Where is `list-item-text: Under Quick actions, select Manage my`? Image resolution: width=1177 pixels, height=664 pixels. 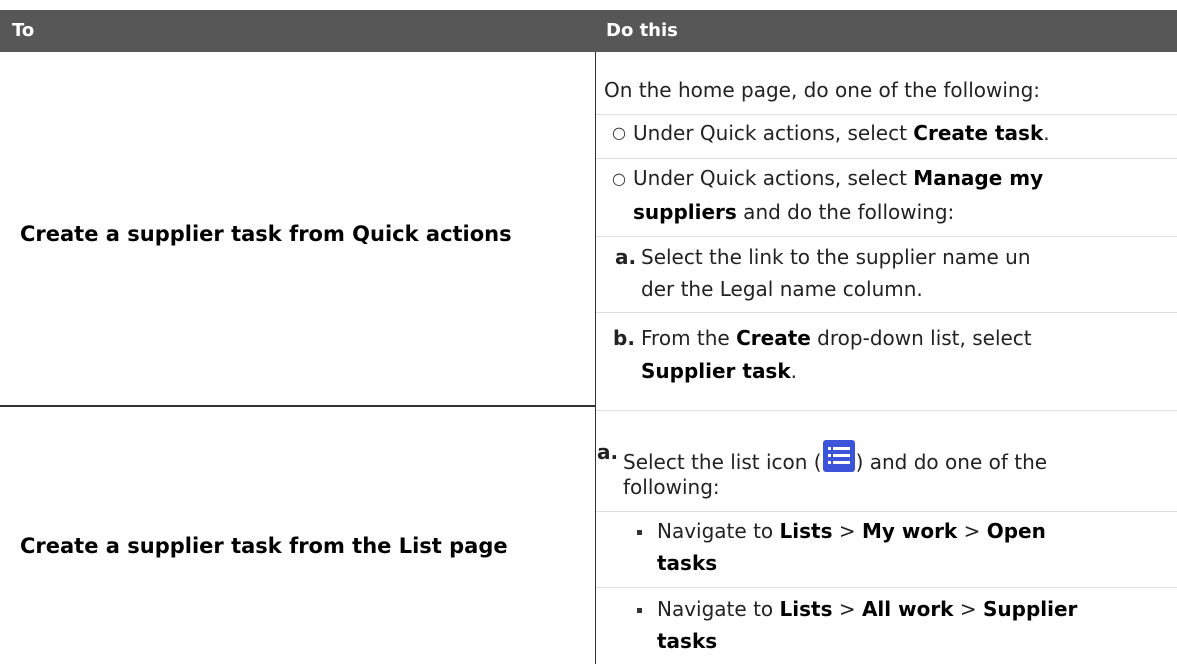 list-item-text: Under Quick actions, select Manage my is located at coordinates (838, 178).